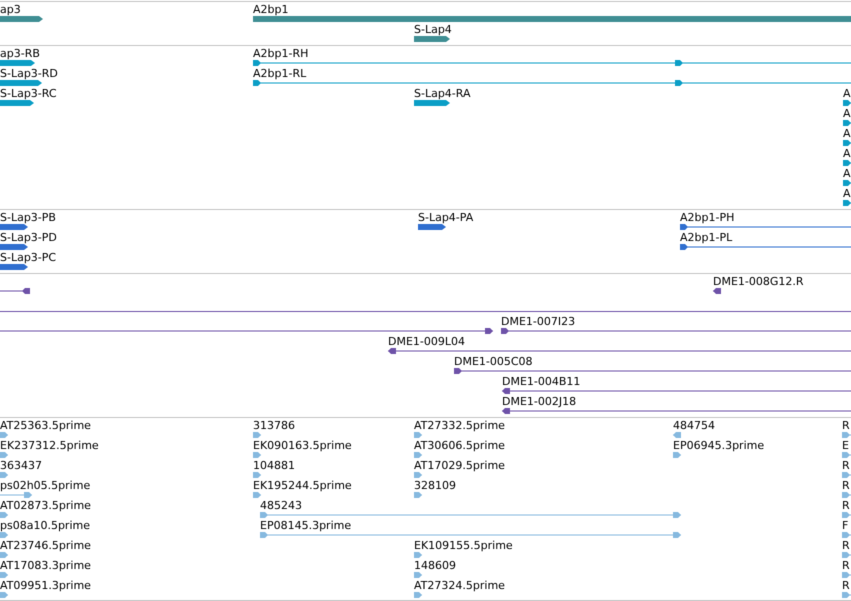 The image size is (851, 601). I want to click on feature-label: DME1-008G12.R, so click(758, 281).